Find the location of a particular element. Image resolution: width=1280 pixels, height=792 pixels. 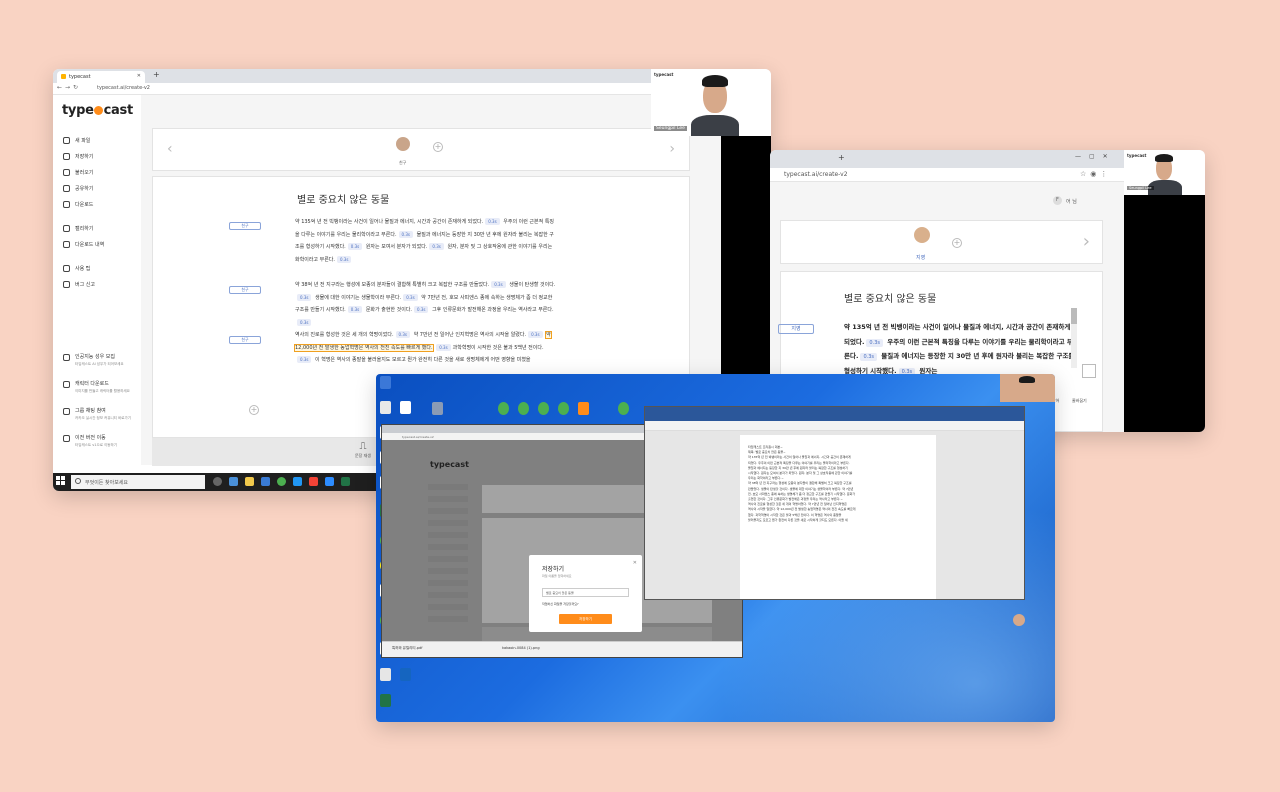

scrollbar-thumb is located at coordinates (1074, 316).